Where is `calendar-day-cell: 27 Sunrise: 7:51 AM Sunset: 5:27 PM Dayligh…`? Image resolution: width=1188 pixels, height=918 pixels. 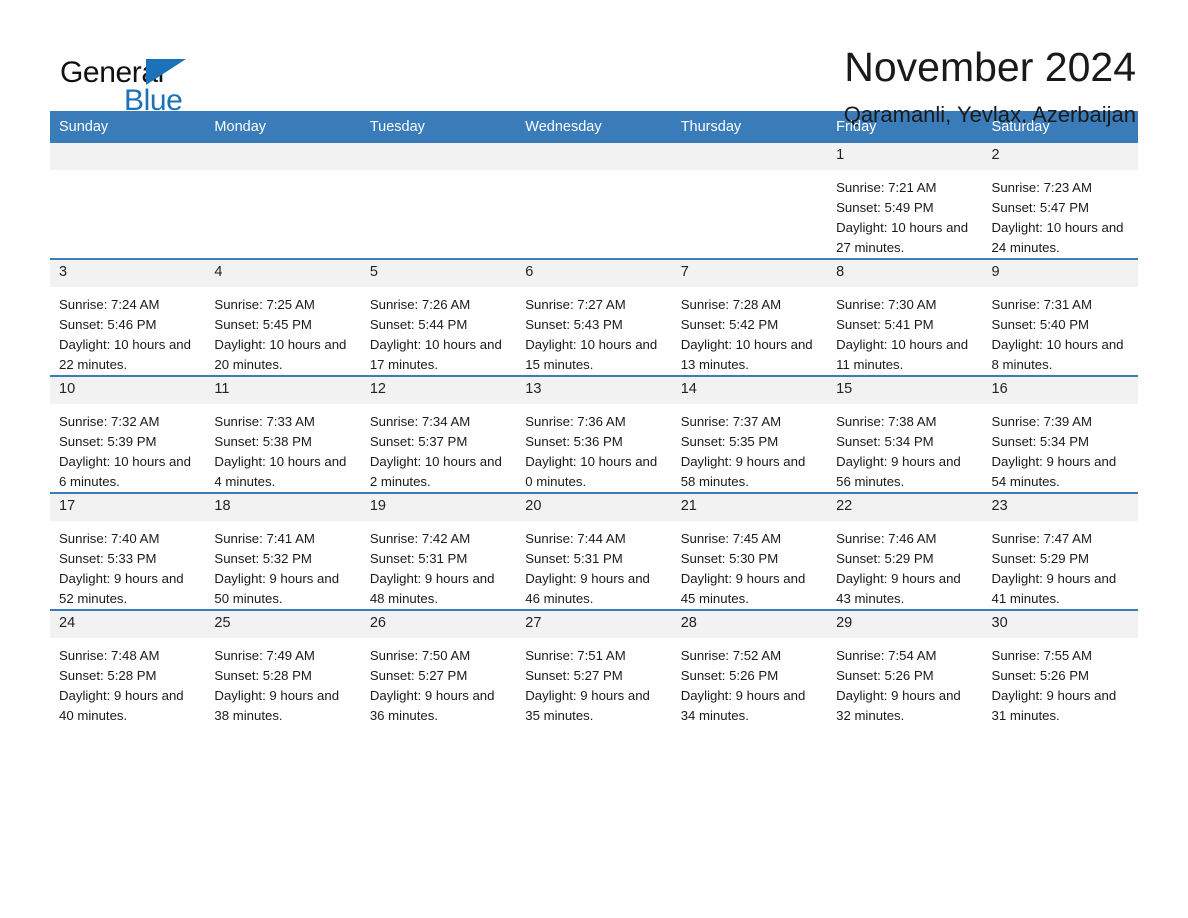 calendar-day-cell: 27 Sunrise: 7:51 AM Sunset: 5:27 PM Dayligh… is located at coordinates (594, 667).